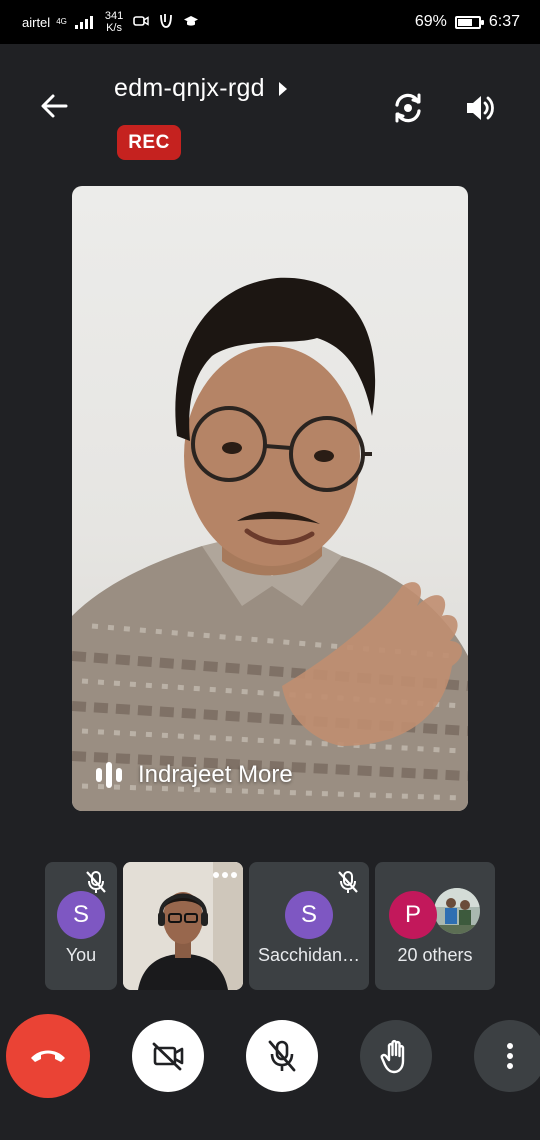 The image size is (540, 1140). I want to click on back-button, so click(54, 106).